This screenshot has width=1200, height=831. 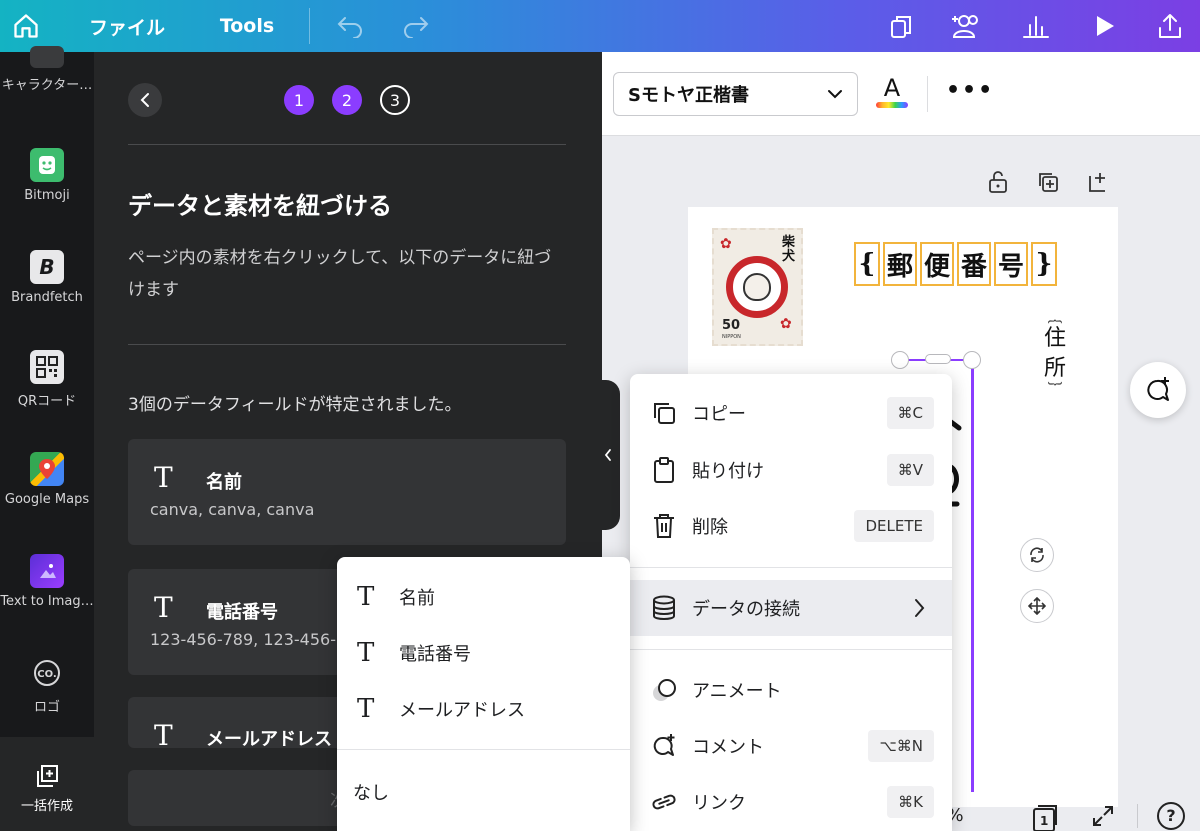 I want to click on menu-item-label: コピー, so click(x=719, y=414).